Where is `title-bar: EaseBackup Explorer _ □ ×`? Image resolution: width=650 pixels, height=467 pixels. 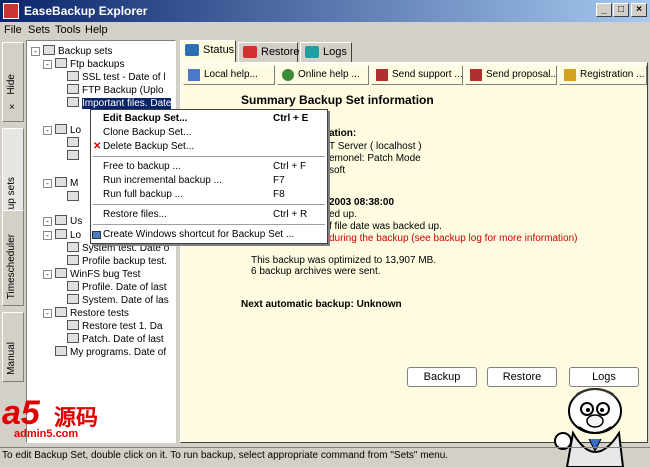 title-bar: EaseBackup Explorer _ □ × is located at coordinates (325, 11).